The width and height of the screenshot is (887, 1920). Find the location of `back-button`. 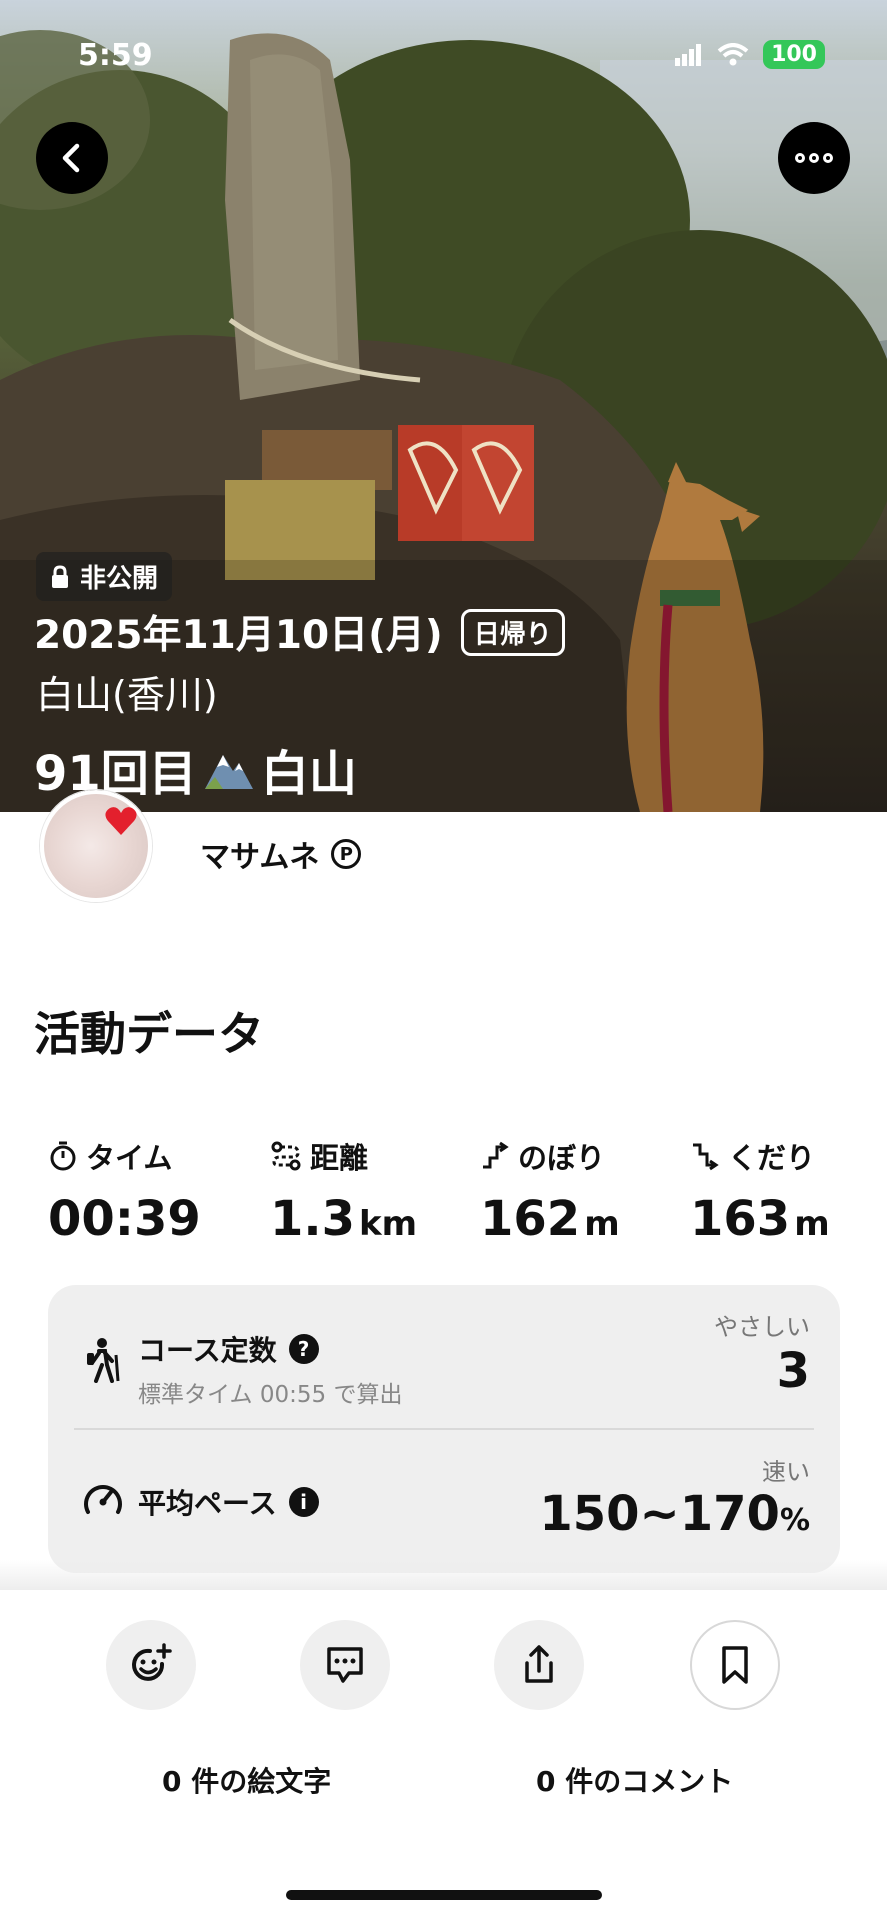

back-button is located at coordinates (72, 158).